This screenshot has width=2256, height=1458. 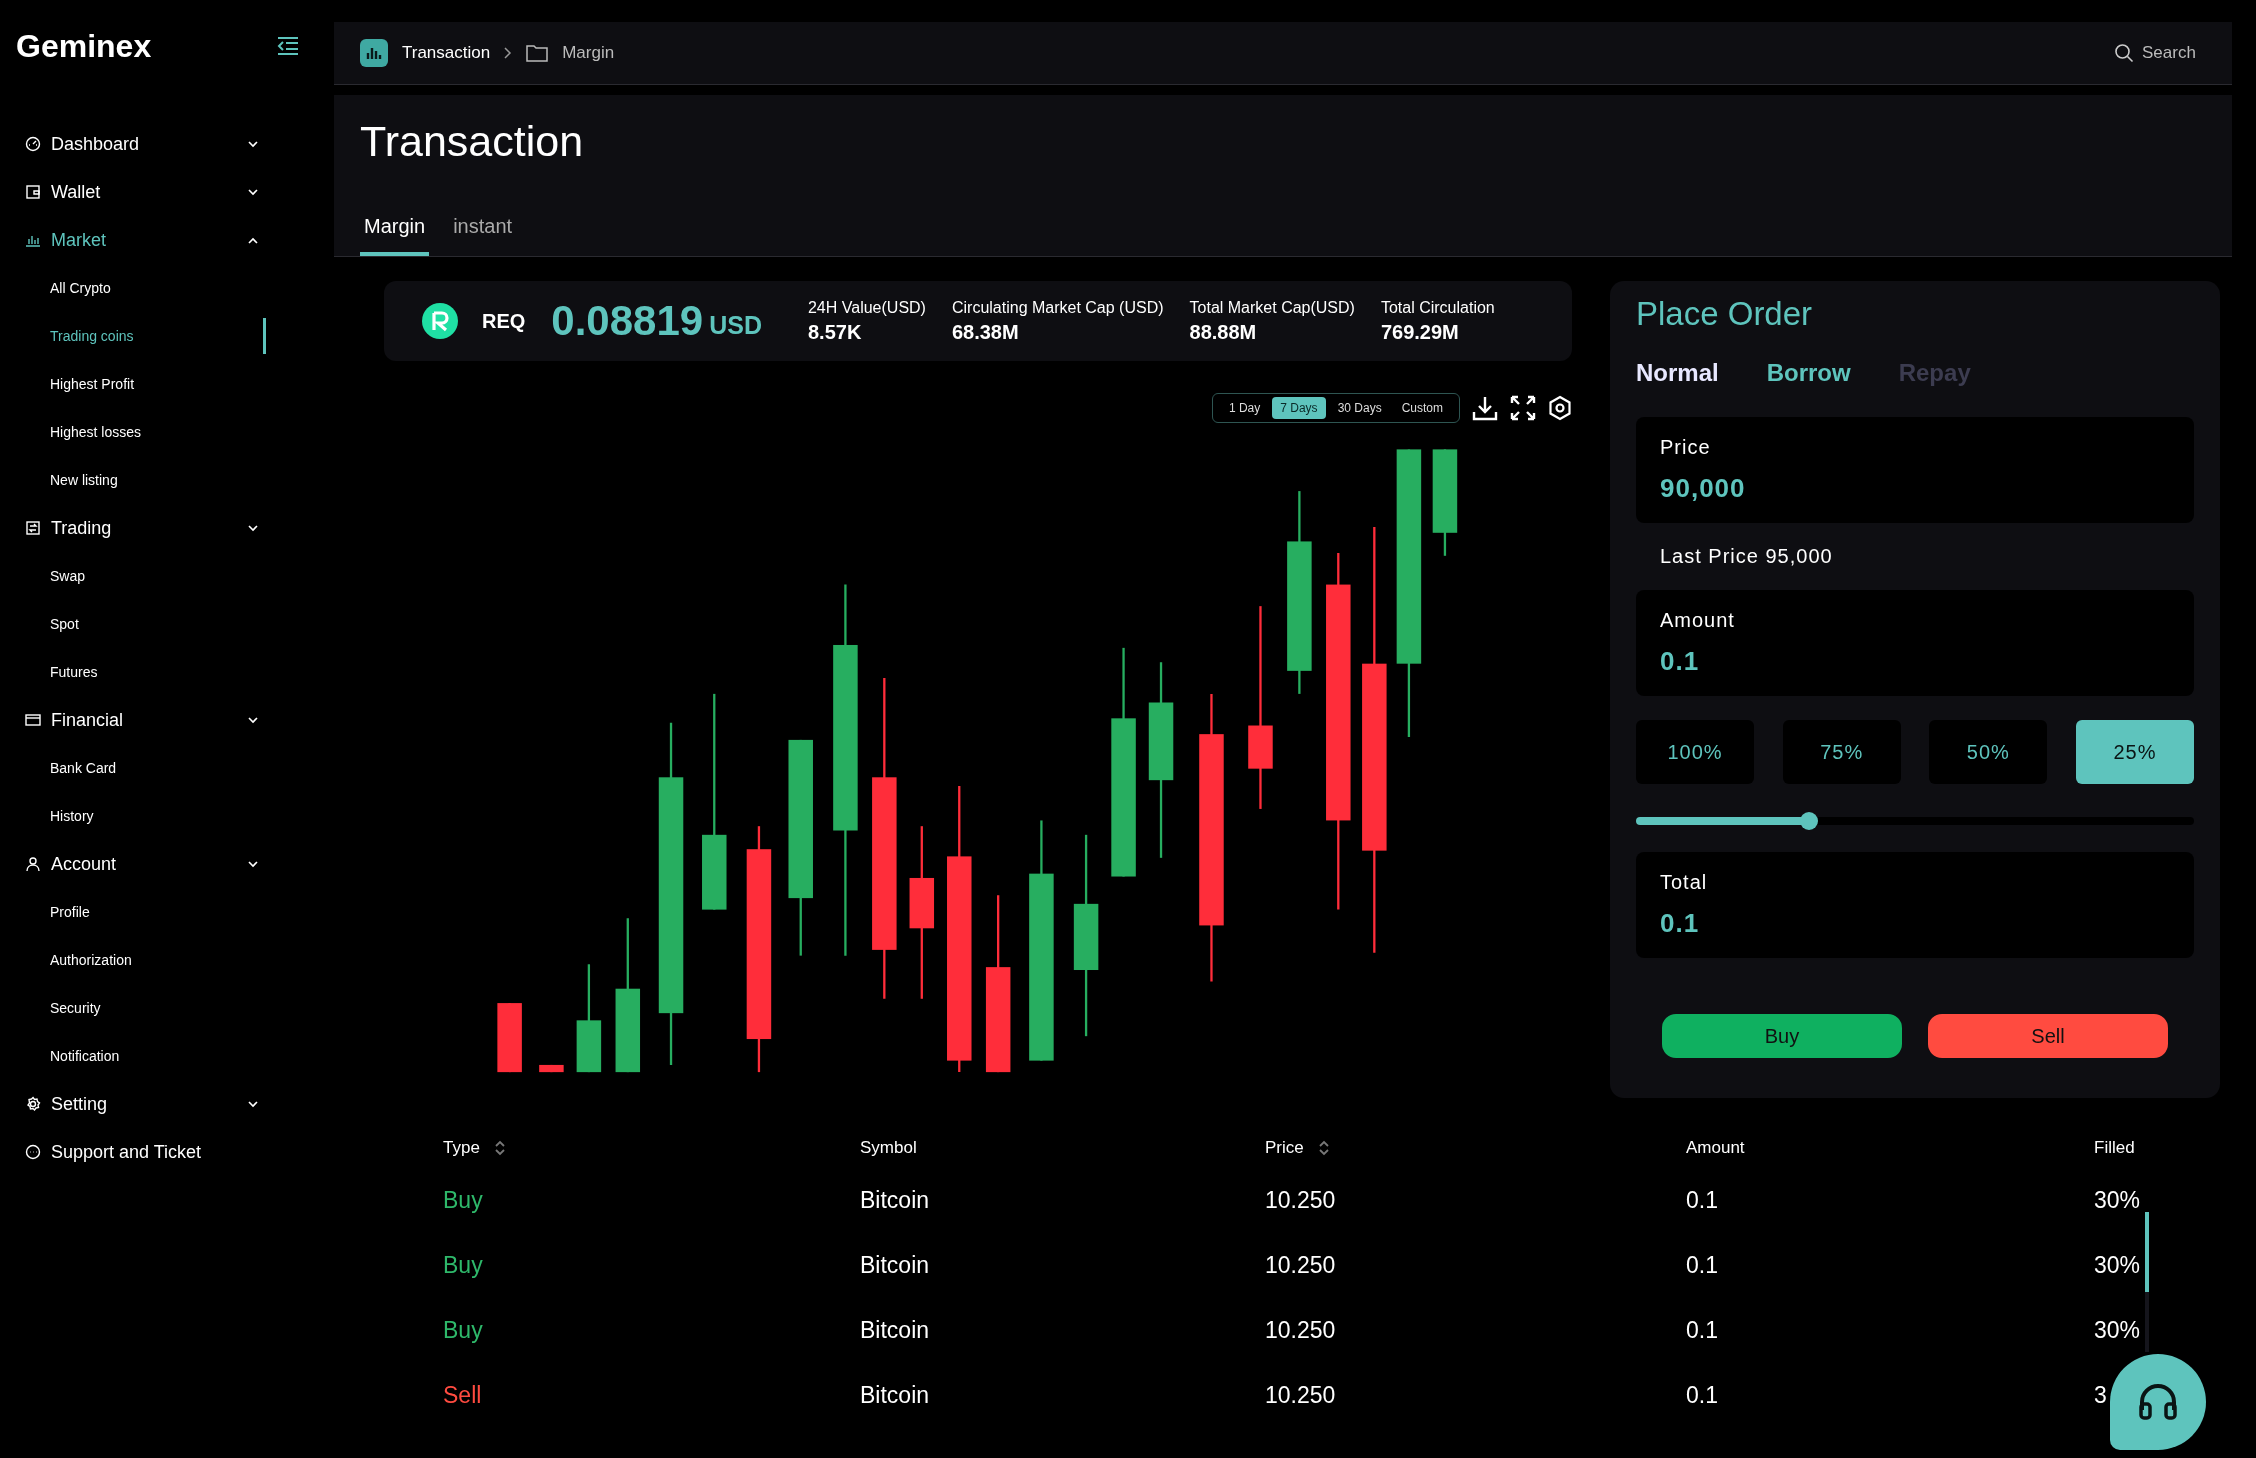 What do you see at coordinates (1223, 332) in the screenshot?
I see `stat-value: 88.88M` at bounding box center [1223, 332].